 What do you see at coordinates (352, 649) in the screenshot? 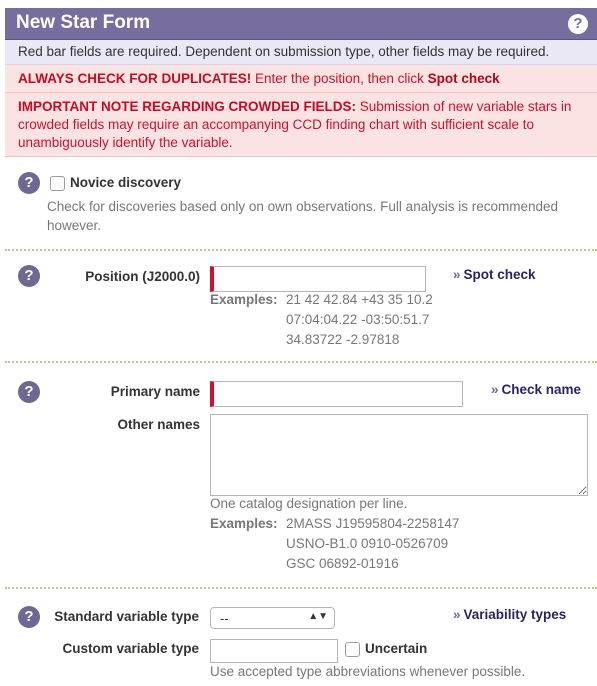
I see `uncertain-checkbox` at bounding box center [352, 649].